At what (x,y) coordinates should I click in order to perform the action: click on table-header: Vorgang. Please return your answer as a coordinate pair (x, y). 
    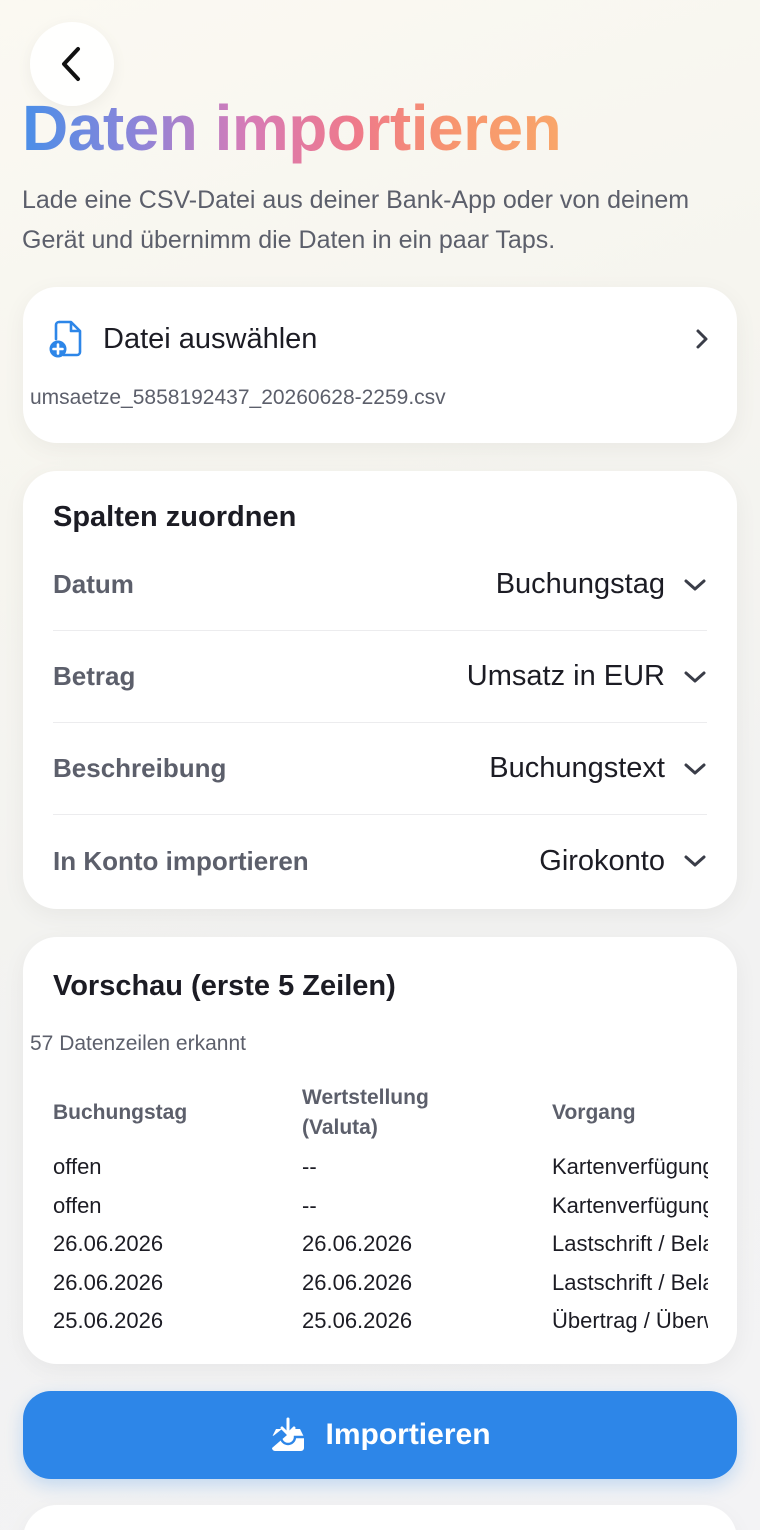
    Looking at the image, I should click on (594, 1112).